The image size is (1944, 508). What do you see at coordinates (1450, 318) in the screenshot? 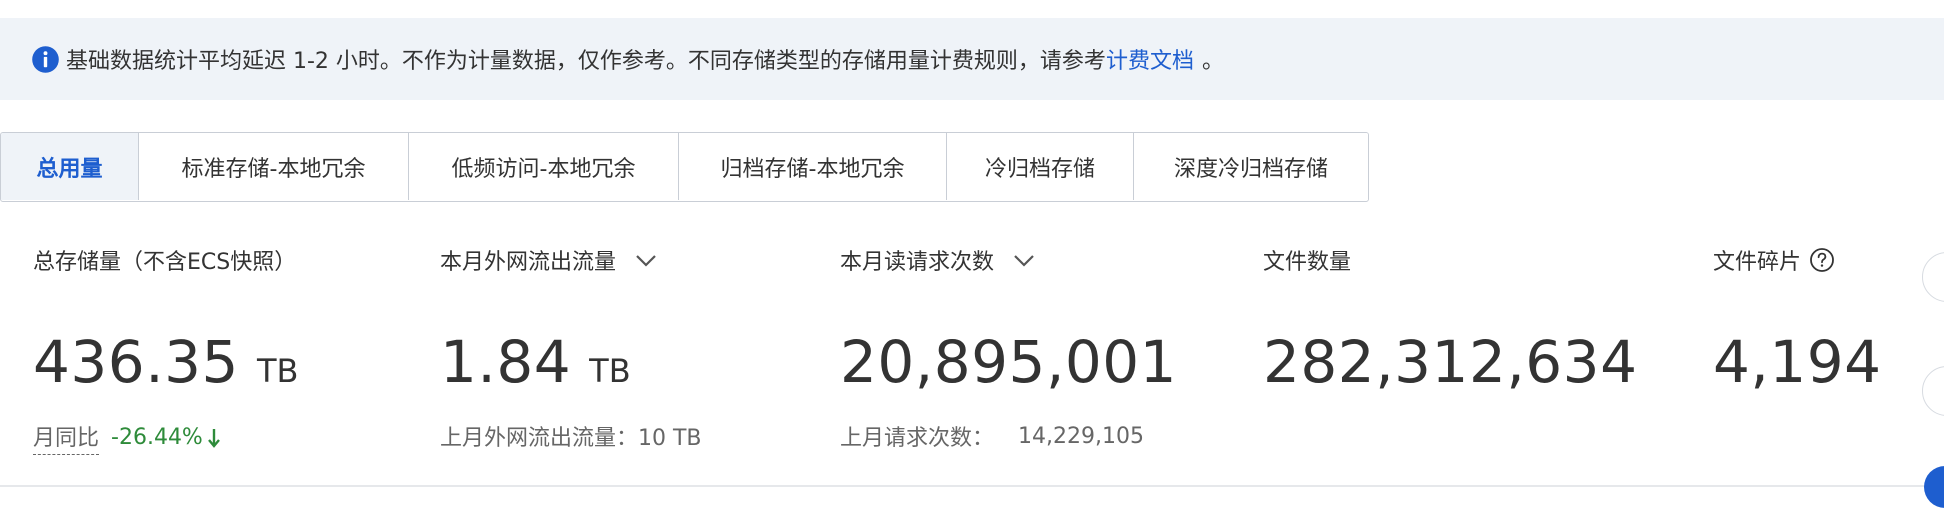
I see `stat-file-count: 文件数量 282,312,634` at bounding box center [1450, 318].